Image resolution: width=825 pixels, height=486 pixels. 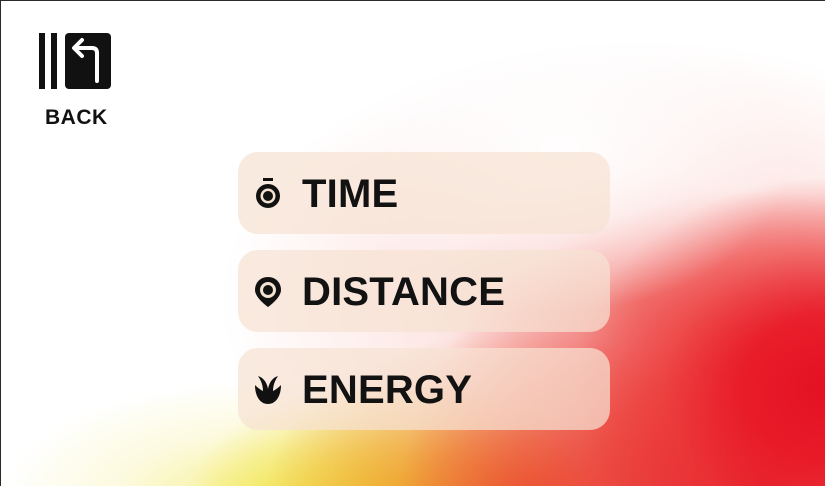 I want to click on energy-label: ENERGY, so click(x=387, y=390).